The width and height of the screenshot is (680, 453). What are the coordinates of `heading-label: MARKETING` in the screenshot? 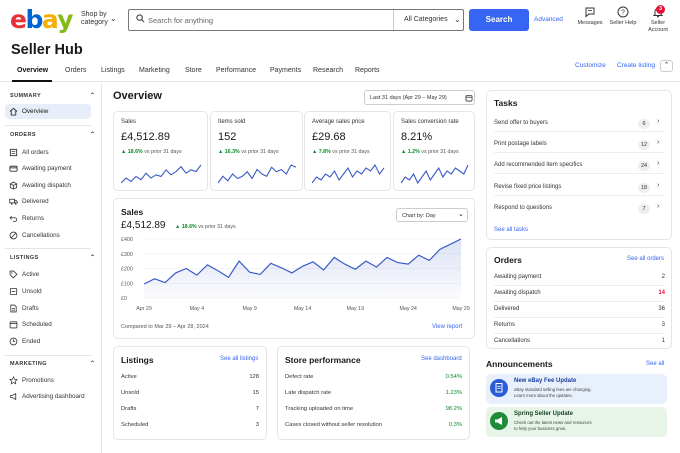 It's located at (28, 364).